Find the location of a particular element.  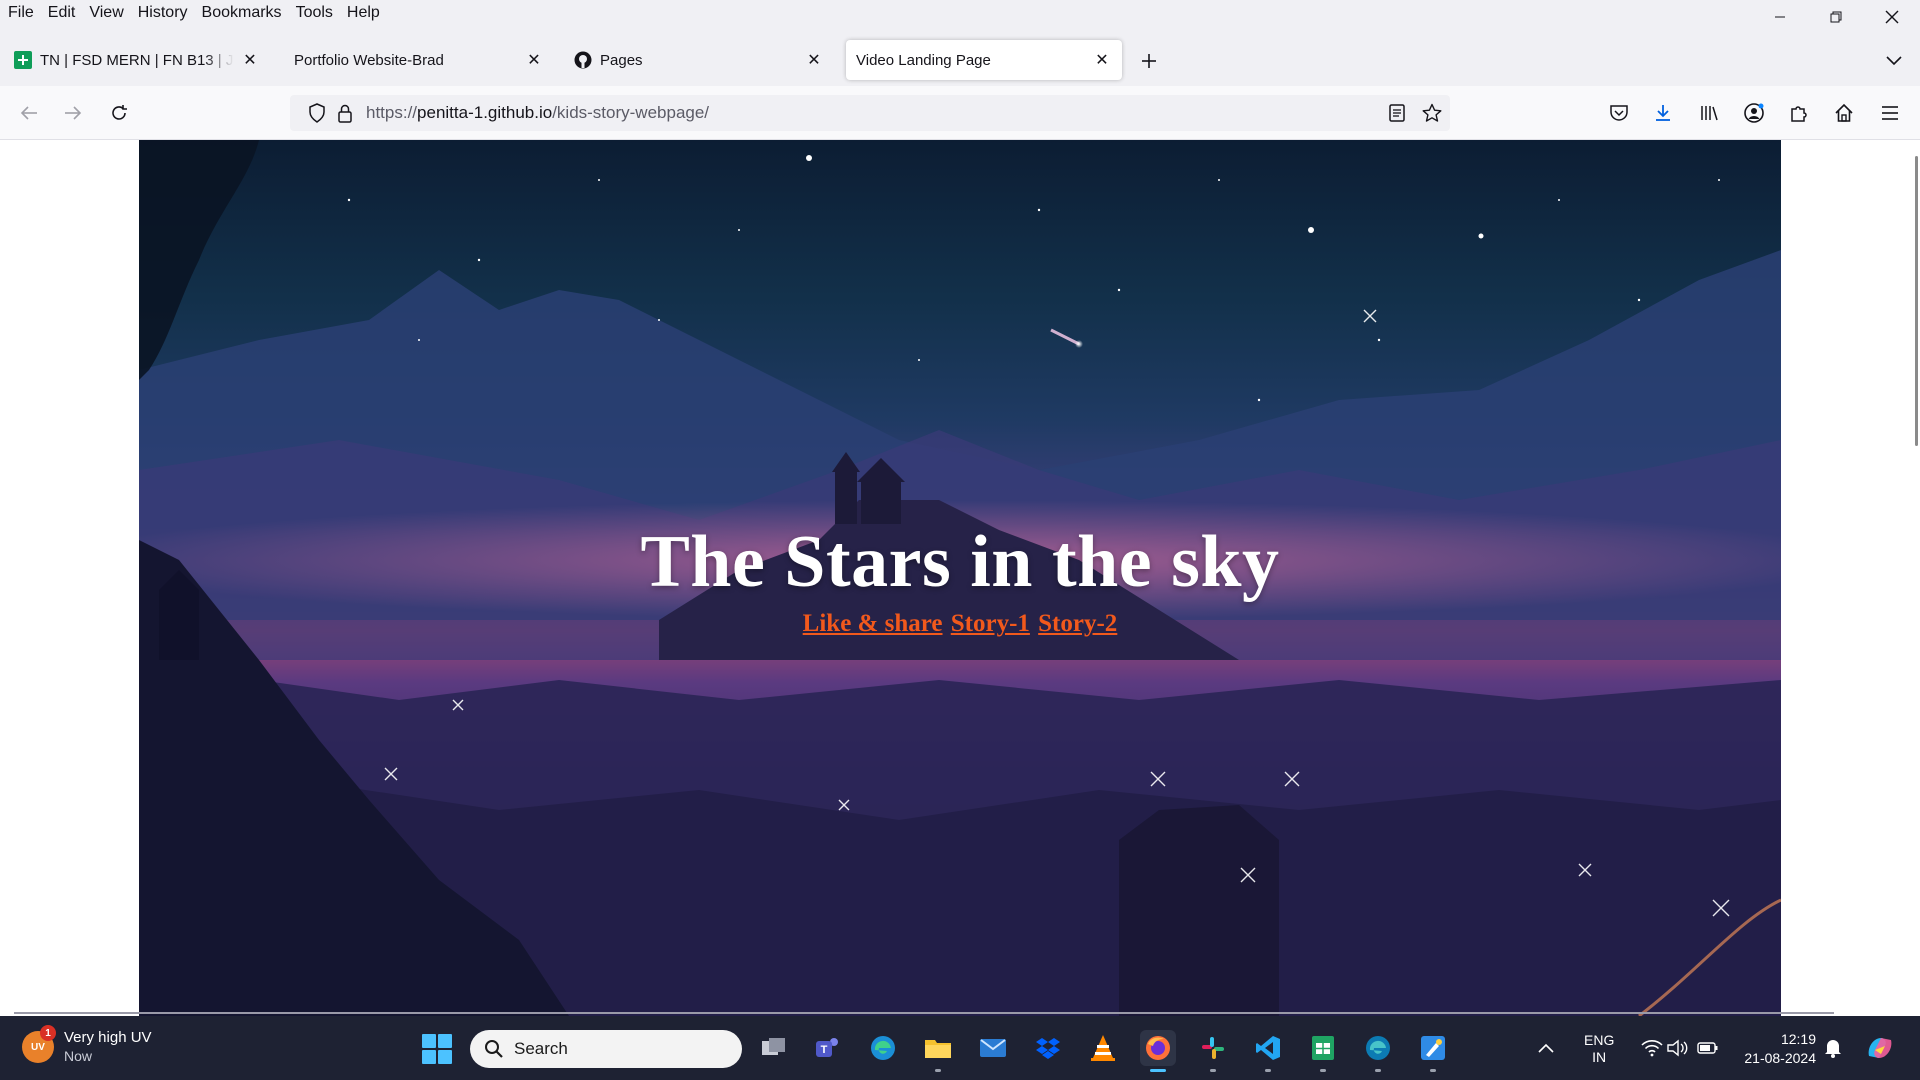

account-button is located at coordinates (1754, 113).